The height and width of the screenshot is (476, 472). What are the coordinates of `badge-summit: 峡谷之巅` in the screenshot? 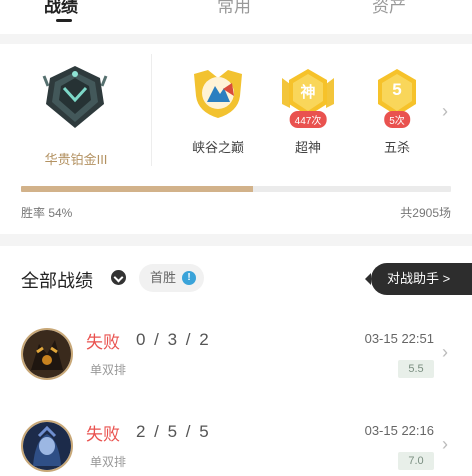 It's located at (218, 111).